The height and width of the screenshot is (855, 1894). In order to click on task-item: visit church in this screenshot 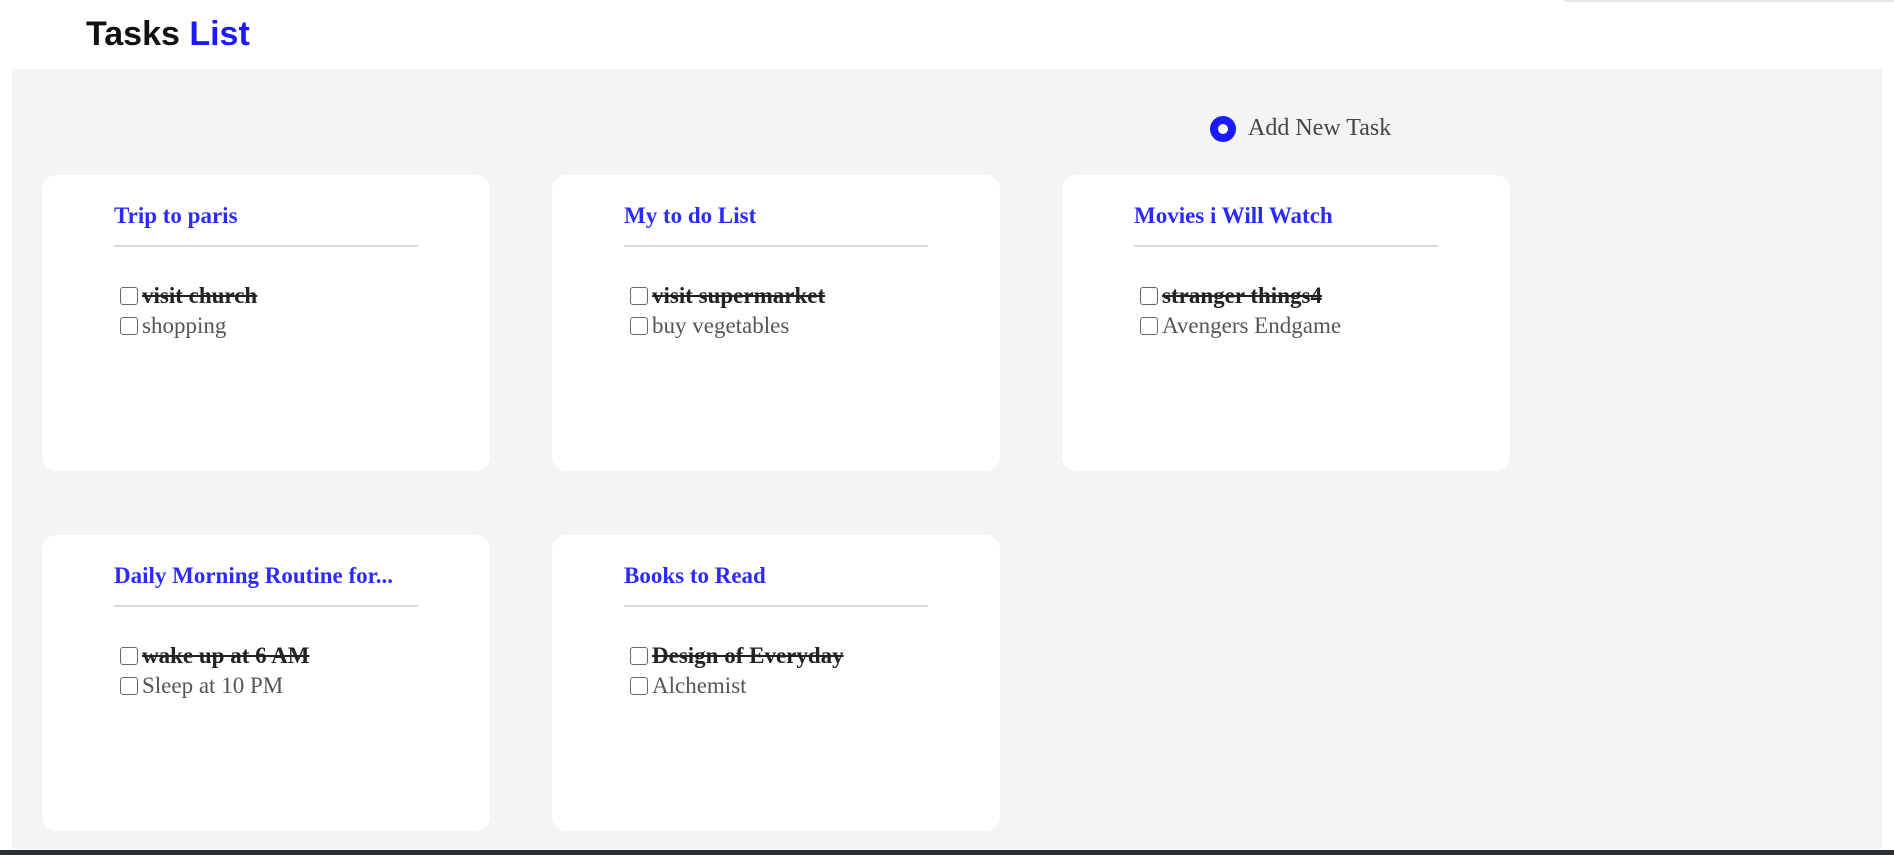, I will do `click(188, 296)`.